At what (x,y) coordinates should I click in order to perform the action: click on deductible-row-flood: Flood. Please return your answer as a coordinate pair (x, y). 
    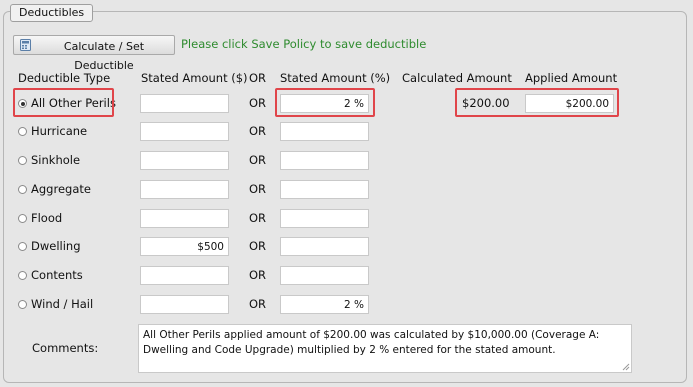
    Looking at the image, I should click on (40, 218).